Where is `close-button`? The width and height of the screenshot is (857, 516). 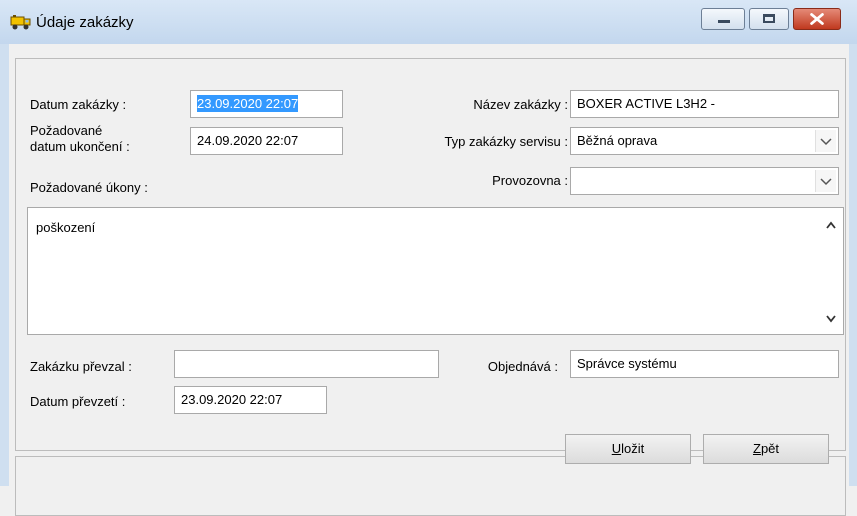 close-button is located at coordinates (817, 19).